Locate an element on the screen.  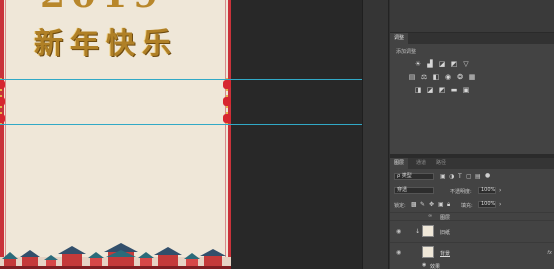
photo-filter-icon: ◉ is located at coordinates (448, 77).